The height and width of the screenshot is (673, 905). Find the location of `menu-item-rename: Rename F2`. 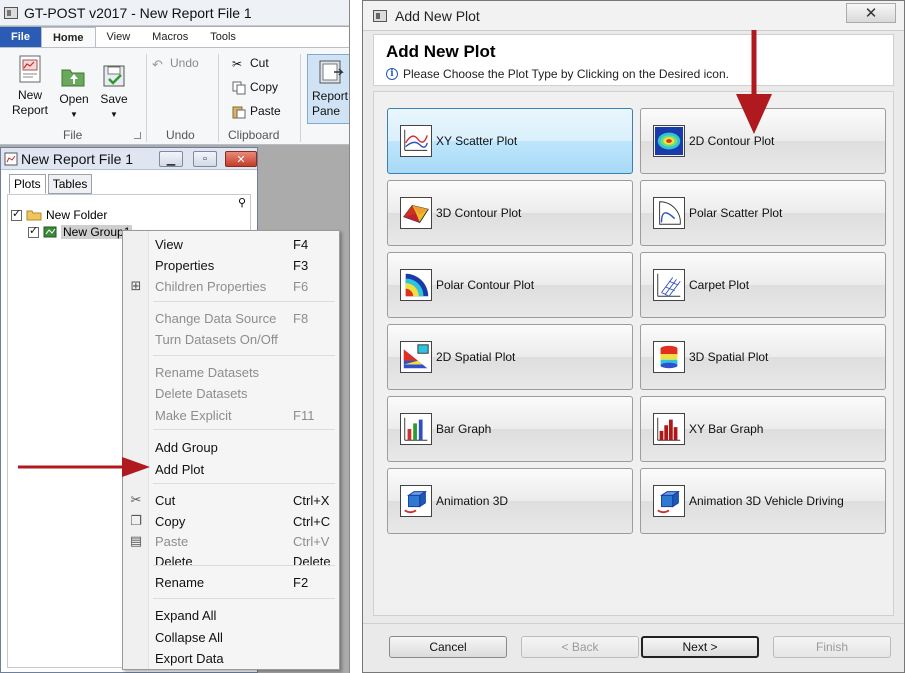

menu-item-rename: Rename F2 is located at coordinates (244, 582).